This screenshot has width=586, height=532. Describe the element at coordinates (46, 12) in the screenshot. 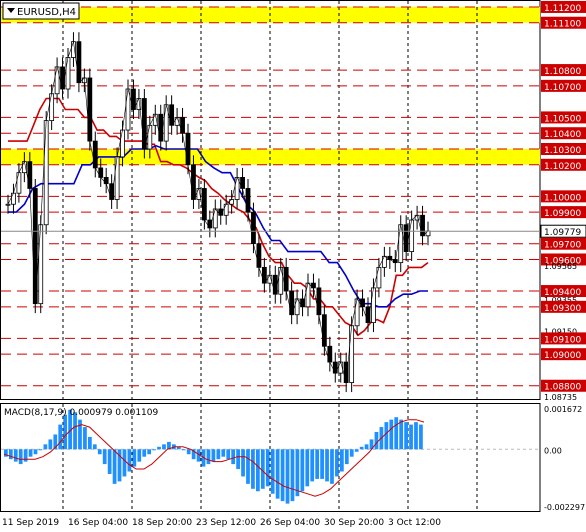

I see `symbol-label: EURUSD,H4` at that location.